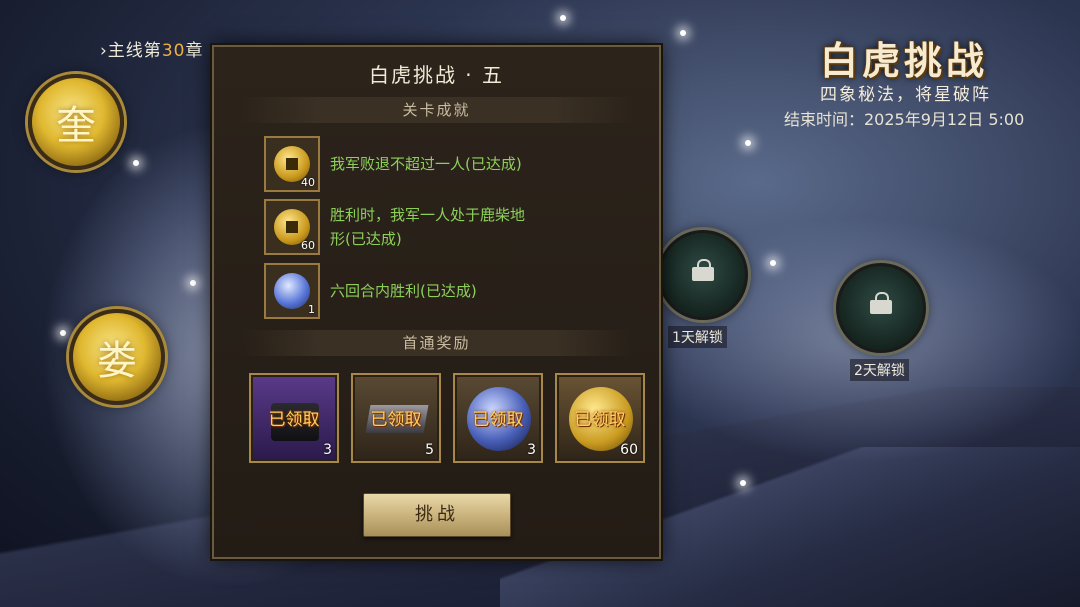 The image size is (1080, 607). I want to click on main-chapter-link: ›主线第30章, so click(151, 48).